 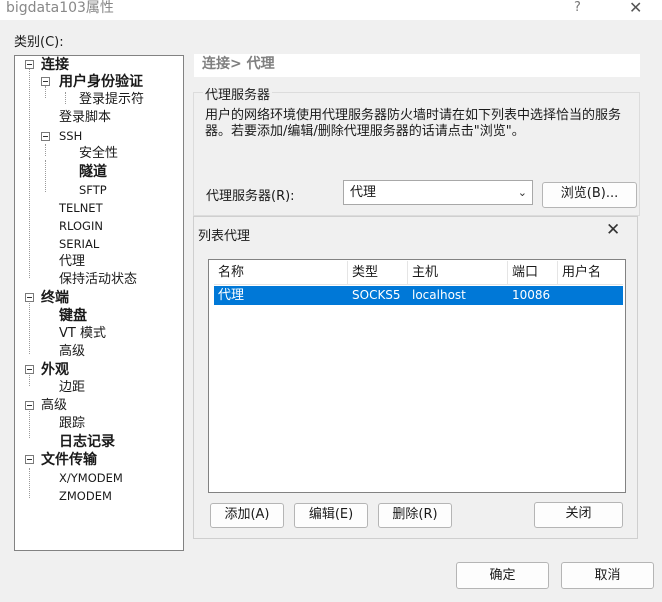 I want to click on proxy-server-select: 代理 ⌄, so click(x=438, y=192).